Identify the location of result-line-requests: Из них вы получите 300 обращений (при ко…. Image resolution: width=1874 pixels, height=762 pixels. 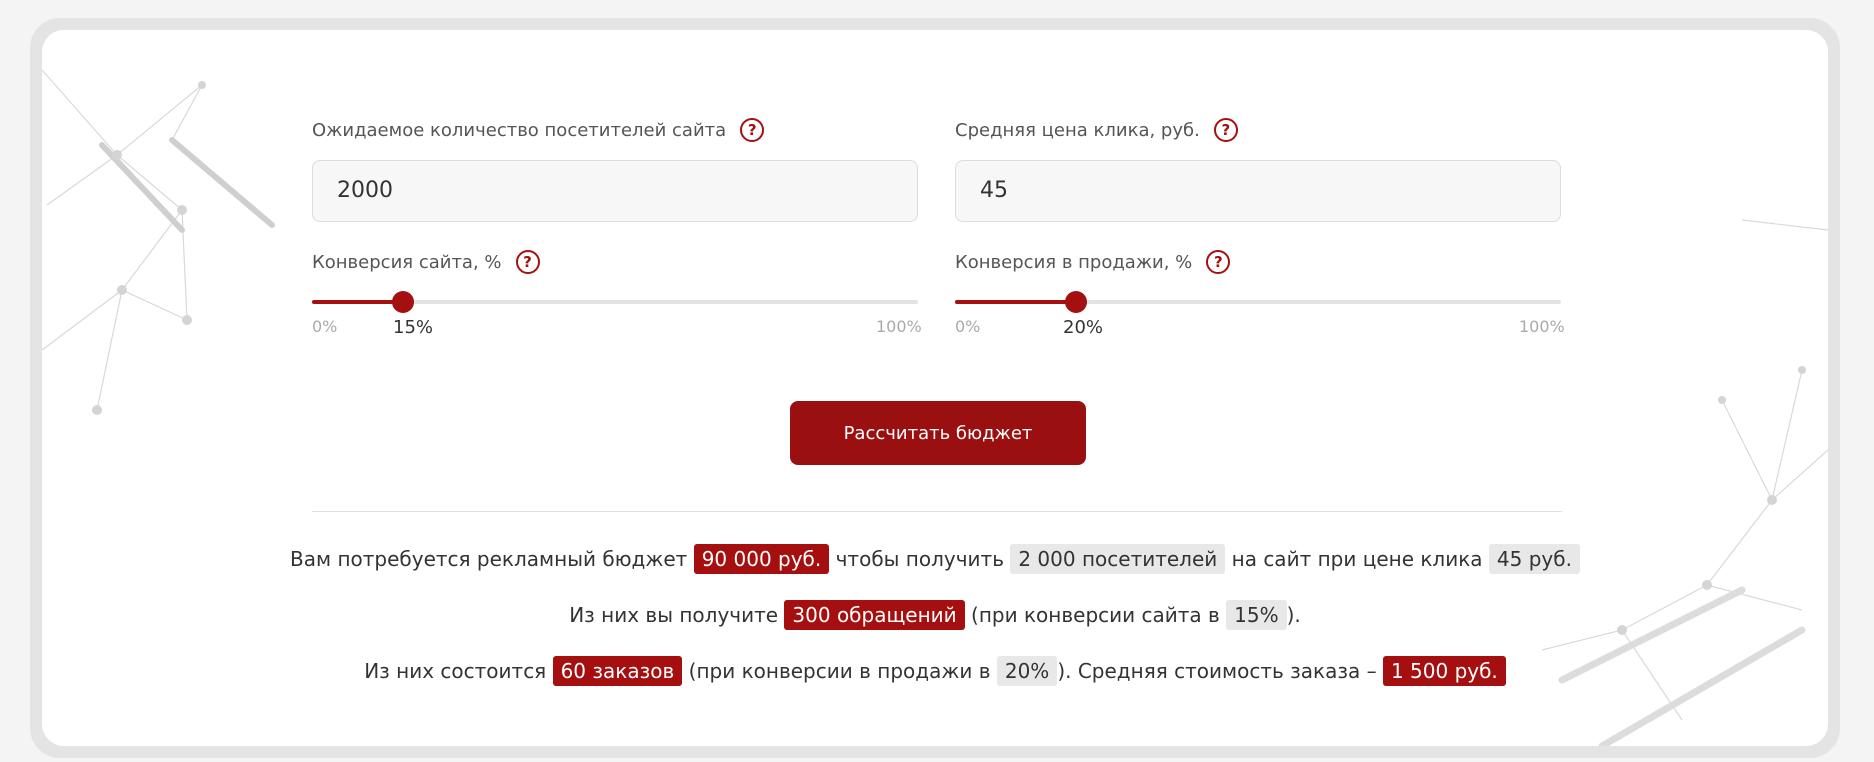
(935, 615).